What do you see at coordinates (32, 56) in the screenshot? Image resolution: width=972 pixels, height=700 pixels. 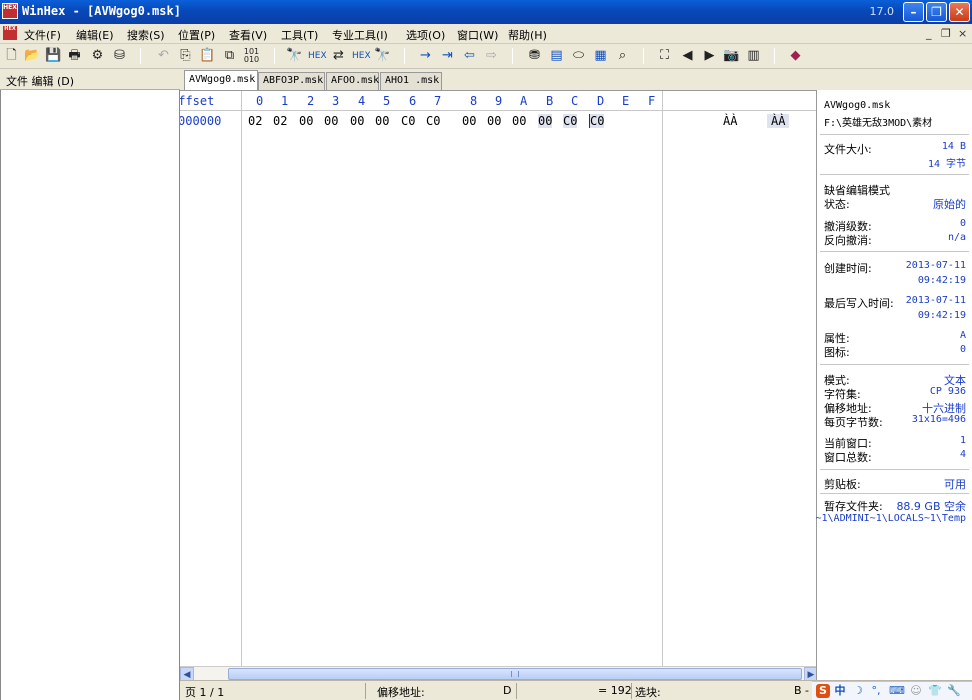 I see `open-icon: 📂` at bounding box center [32, 56].